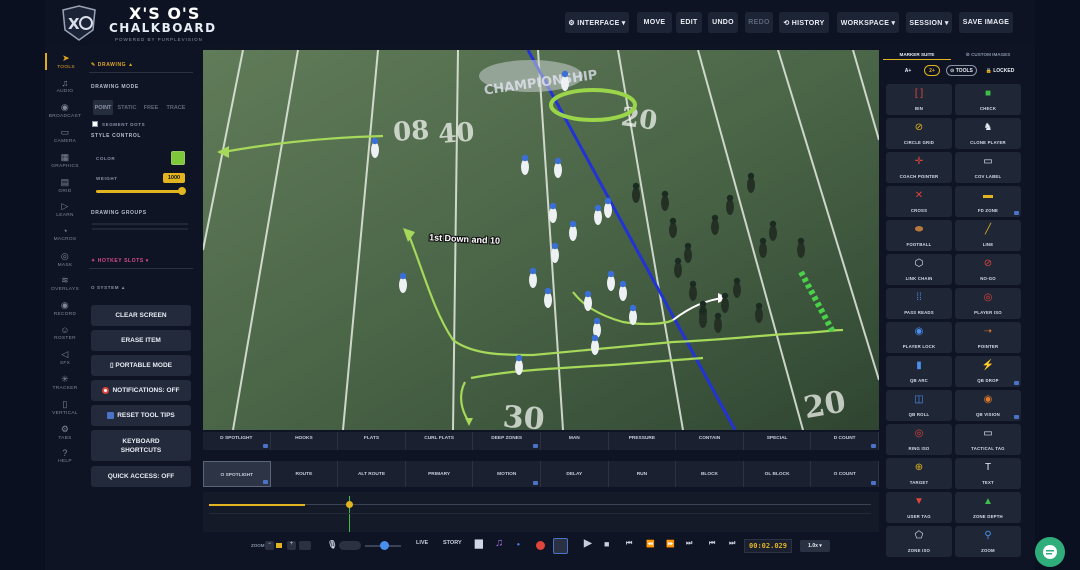 This screenshot has height=570, width=1080. What do you see at coordinates (988, 269) in the screenshot?
I see `tile-no-go: ⊘ NO-GO` at bounding box center [988, 269].